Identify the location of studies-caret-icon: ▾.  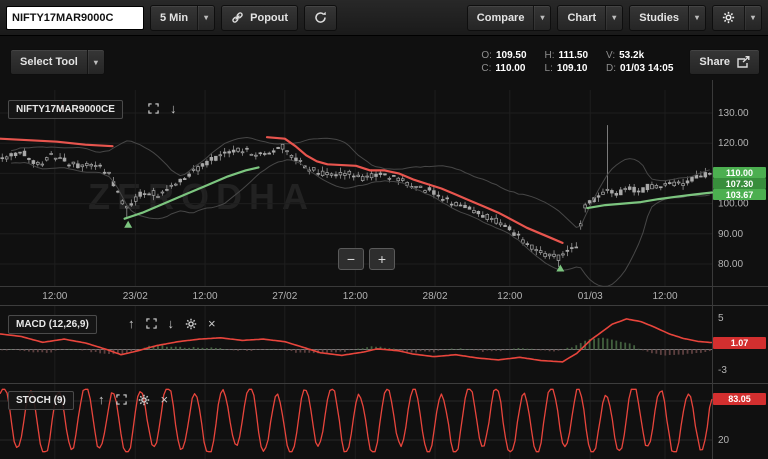
(696, 17).